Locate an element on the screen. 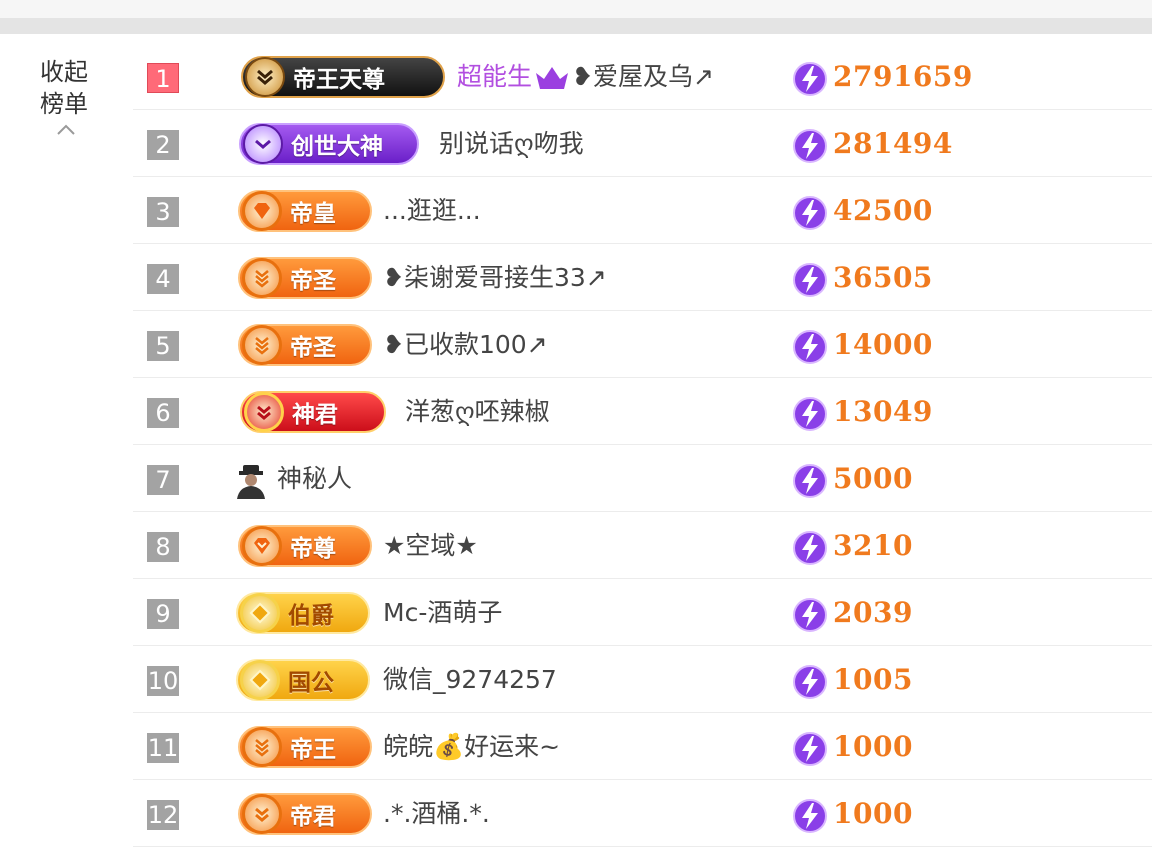  top-band is located at coordinates (576, 26).